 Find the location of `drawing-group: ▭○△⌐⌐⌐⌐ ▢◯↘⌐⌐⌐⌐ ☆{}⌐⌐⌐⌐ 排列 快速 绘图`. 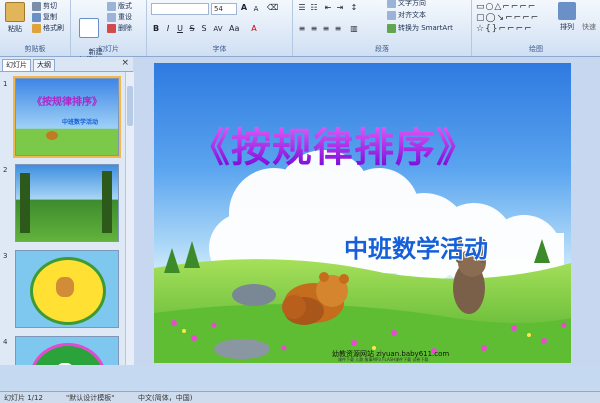

drawing-group: ▭○△⌐⌐⌐⌐ ▢◯↘⌐⌐⌐⌐ ☆{}⌐⌐⌐⌐ 排列 快速 绘图 is located at coordinates (536, 28).